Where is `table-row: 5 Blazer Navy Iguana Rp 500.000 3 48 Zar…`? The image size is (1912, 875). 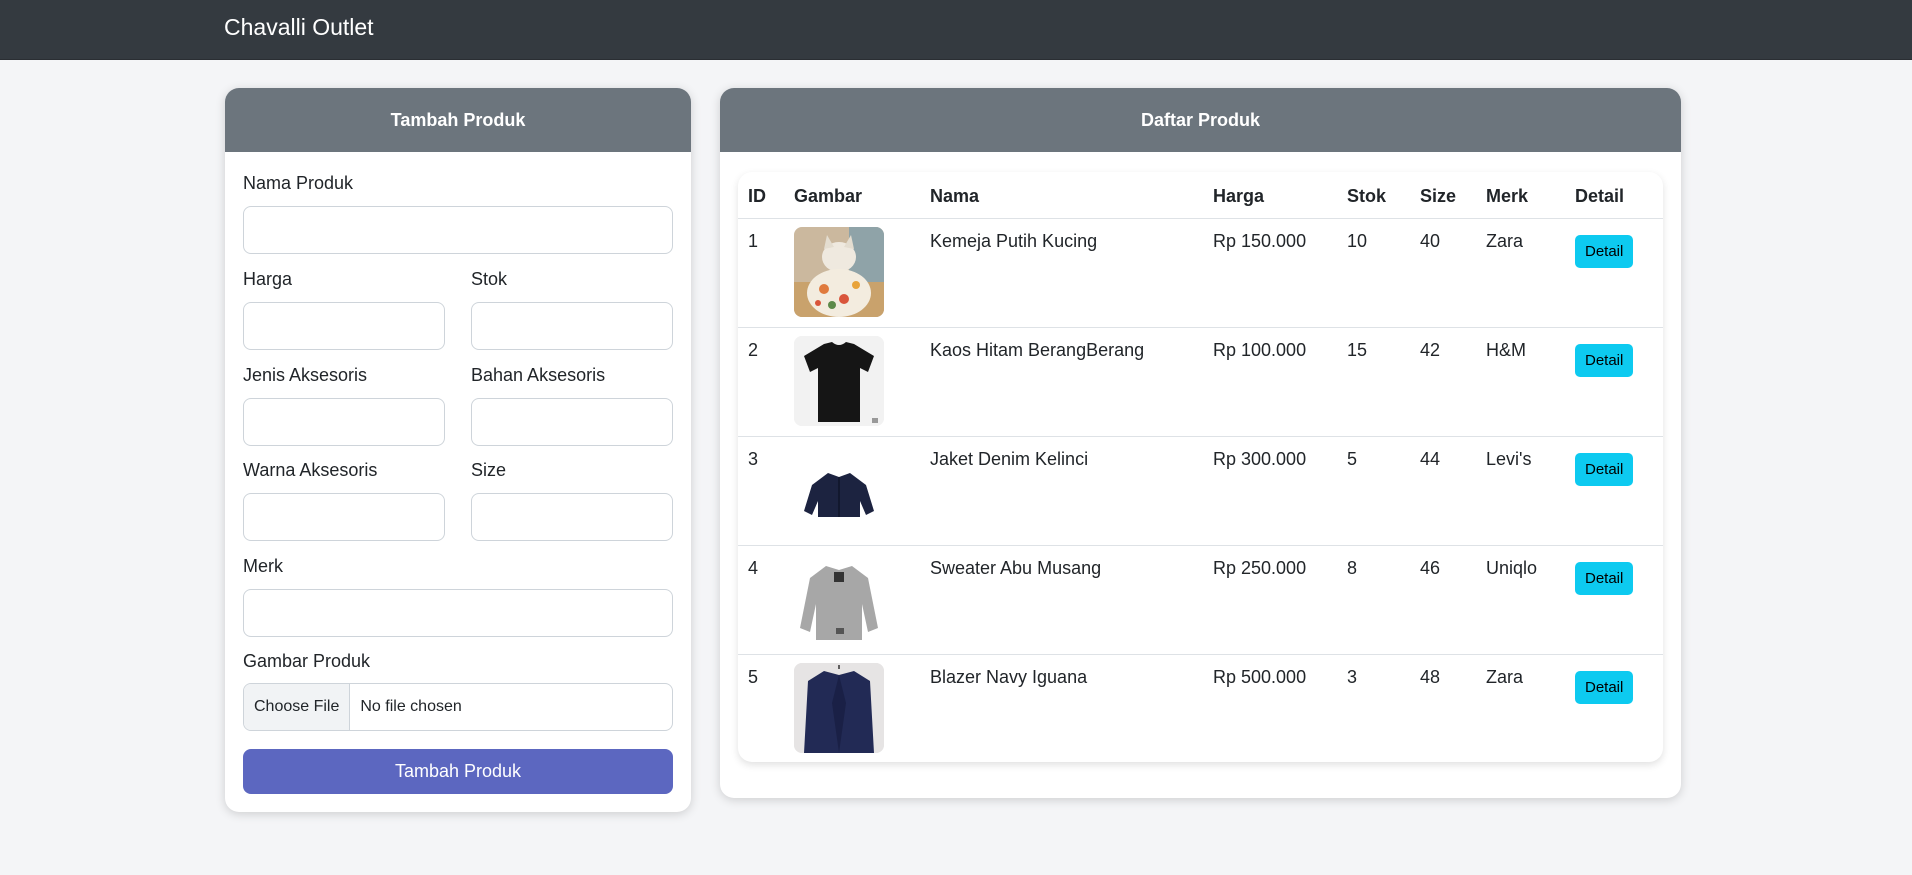 table-row: 5 Blazer Navy Iguana Rp 500.000 3 48 Zar… is located at coordinates (1200, 708).